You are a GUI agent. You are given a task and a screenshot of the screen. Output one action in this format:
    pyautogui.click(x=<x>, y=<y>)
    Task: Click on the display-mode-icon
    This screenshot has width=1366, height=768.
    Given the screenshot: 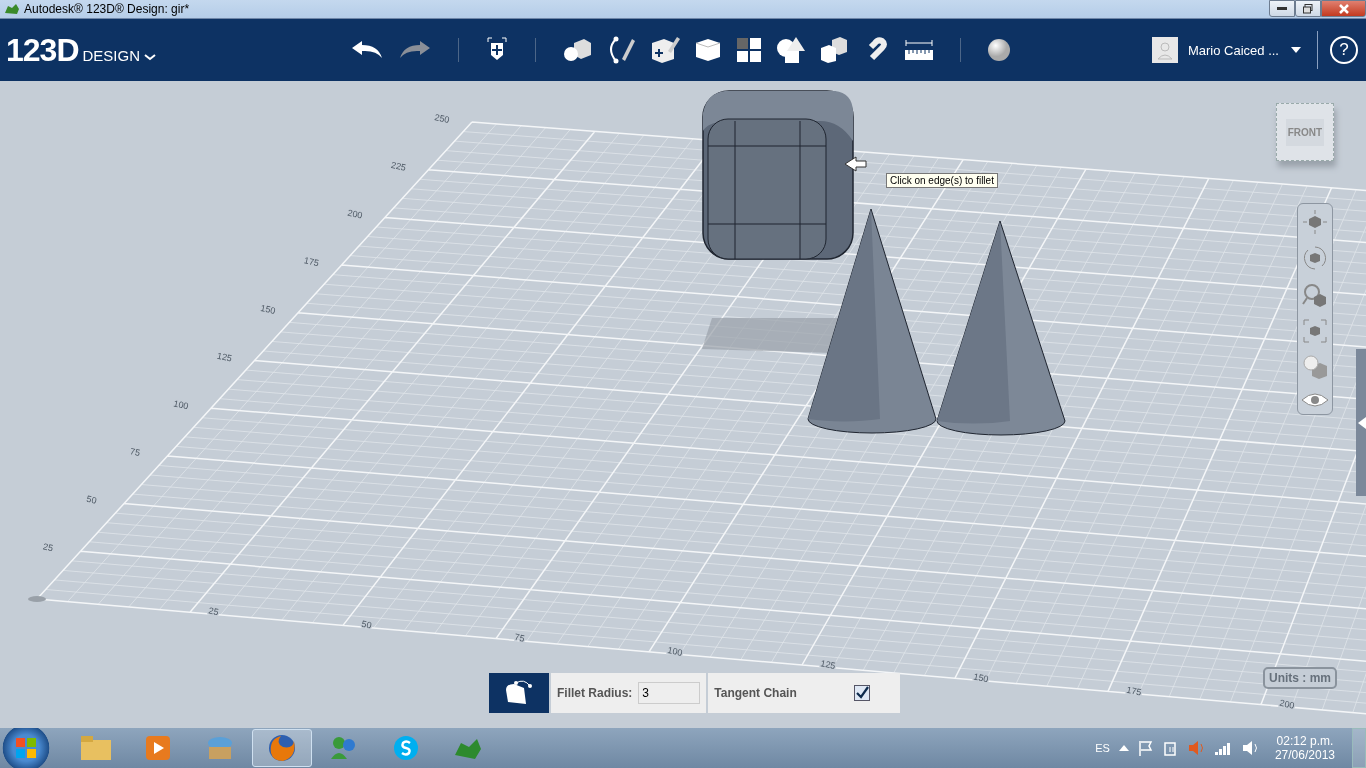 What is the action you would take?
    pyautogui.click(x=1315, y=367)
    